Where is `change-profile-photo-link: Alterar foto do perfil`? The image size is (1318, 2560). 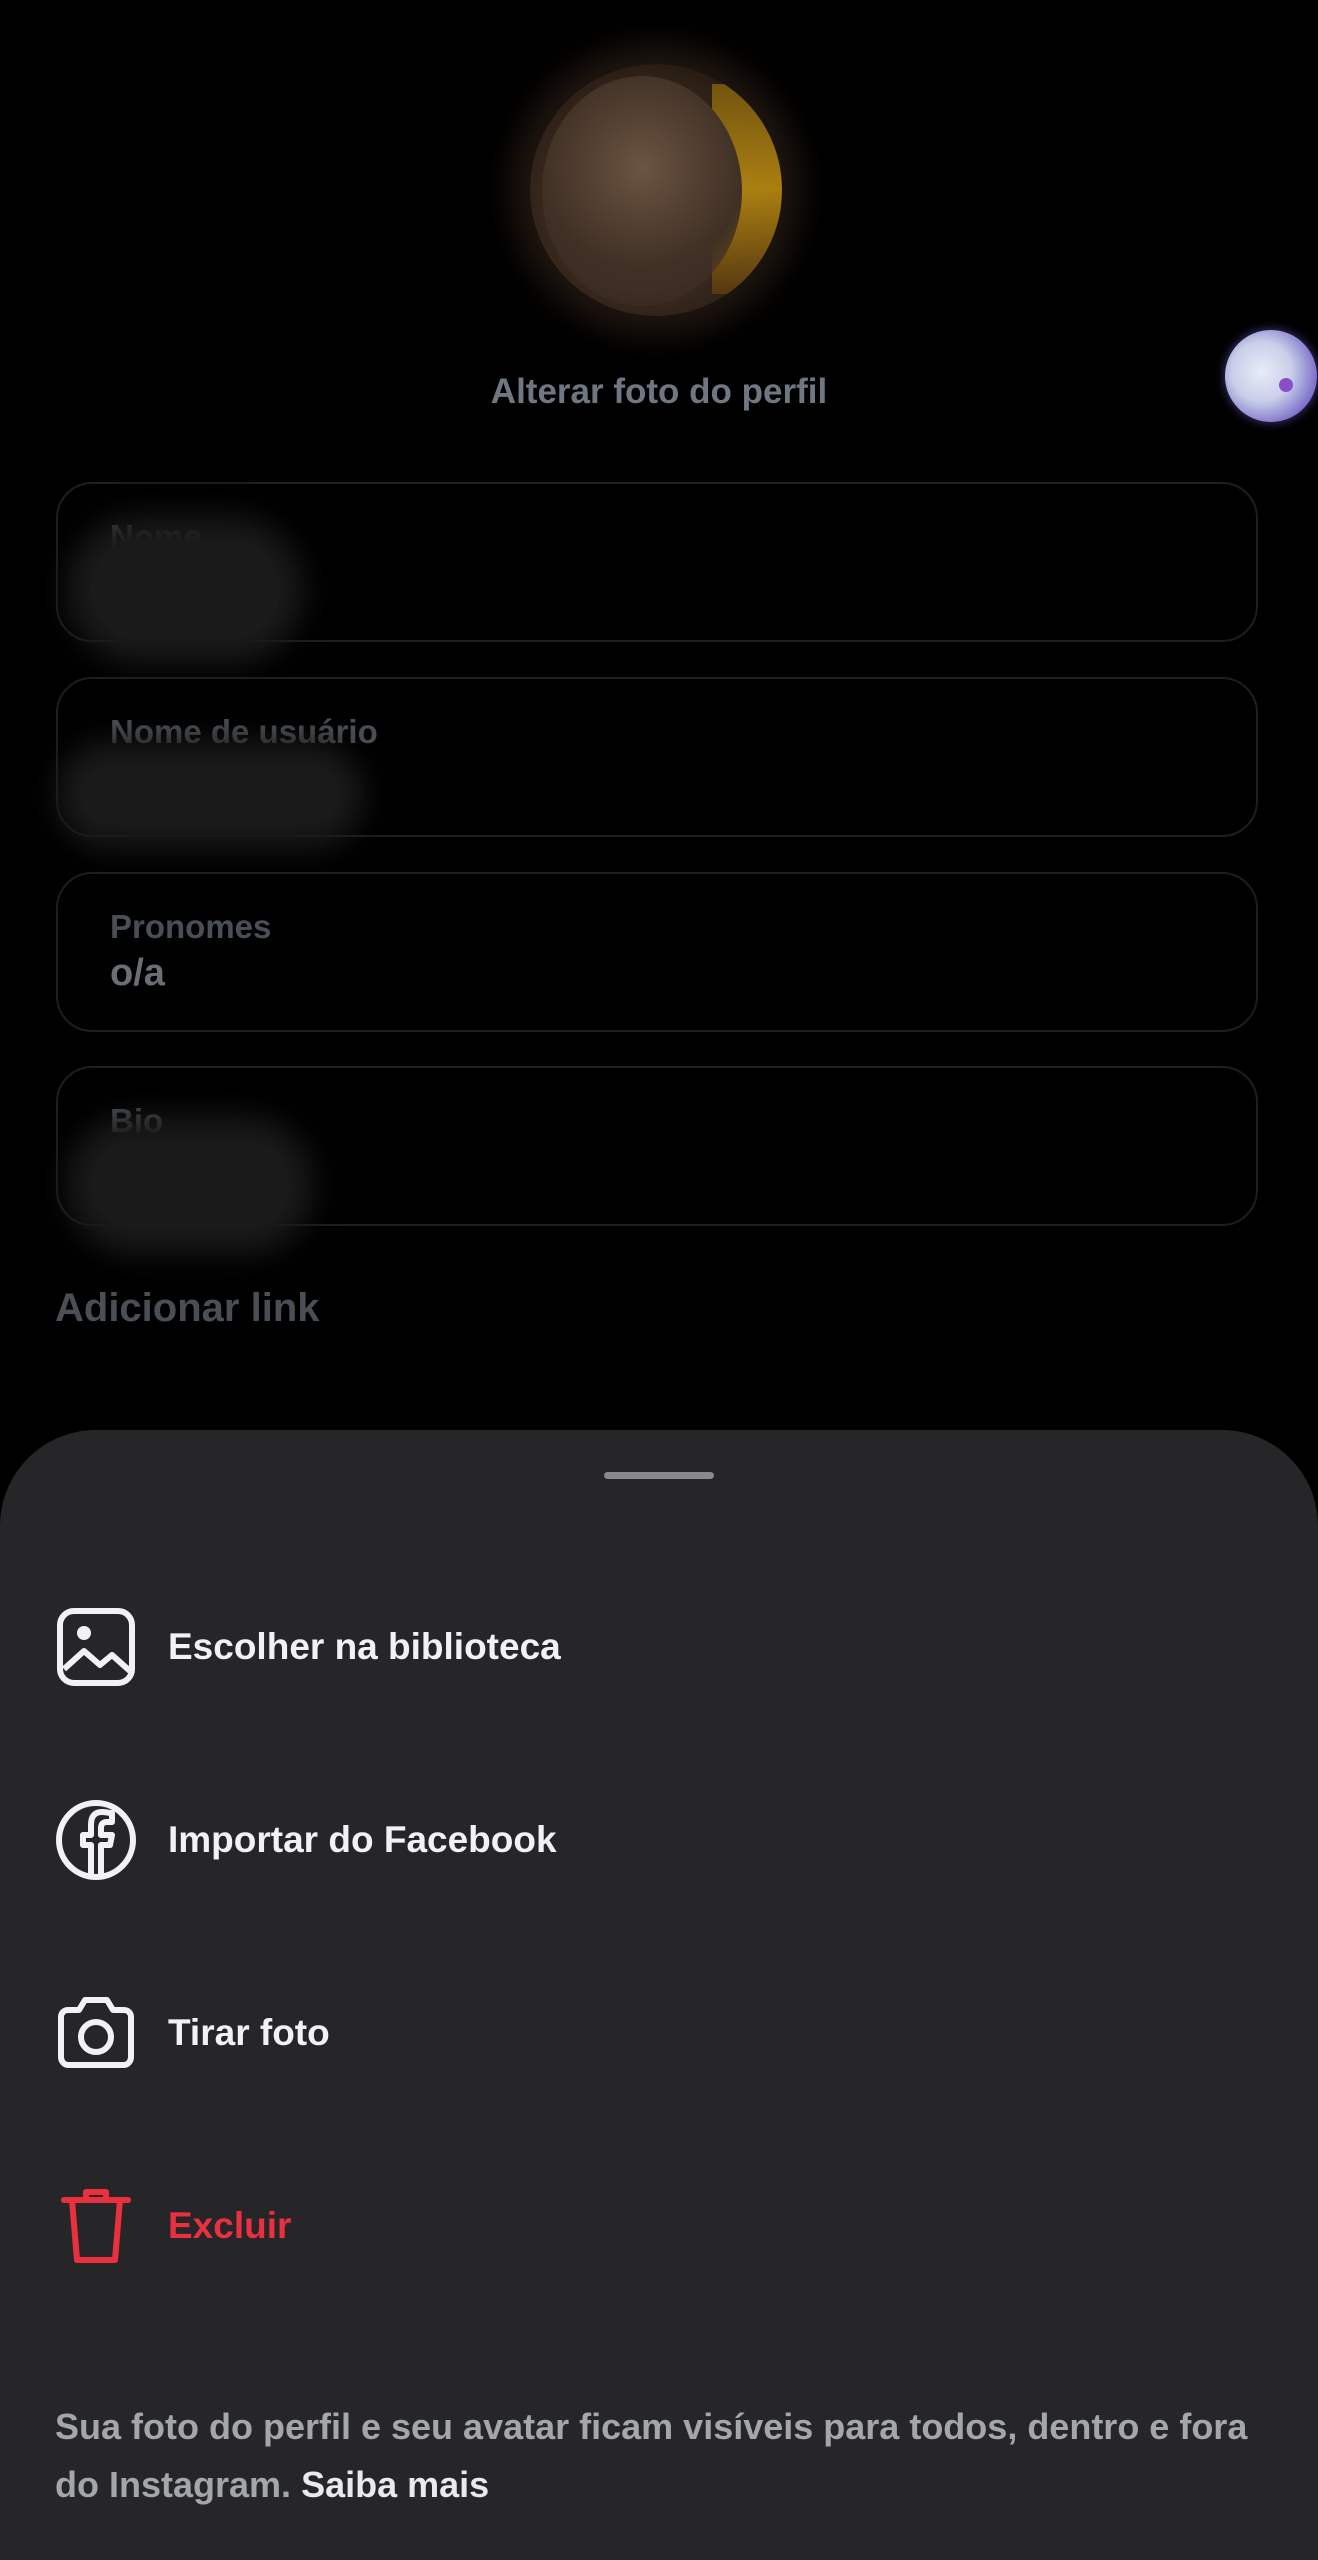 change-profile-photo-link: Alterar foto do perfil is located at coordinates (659, 392).